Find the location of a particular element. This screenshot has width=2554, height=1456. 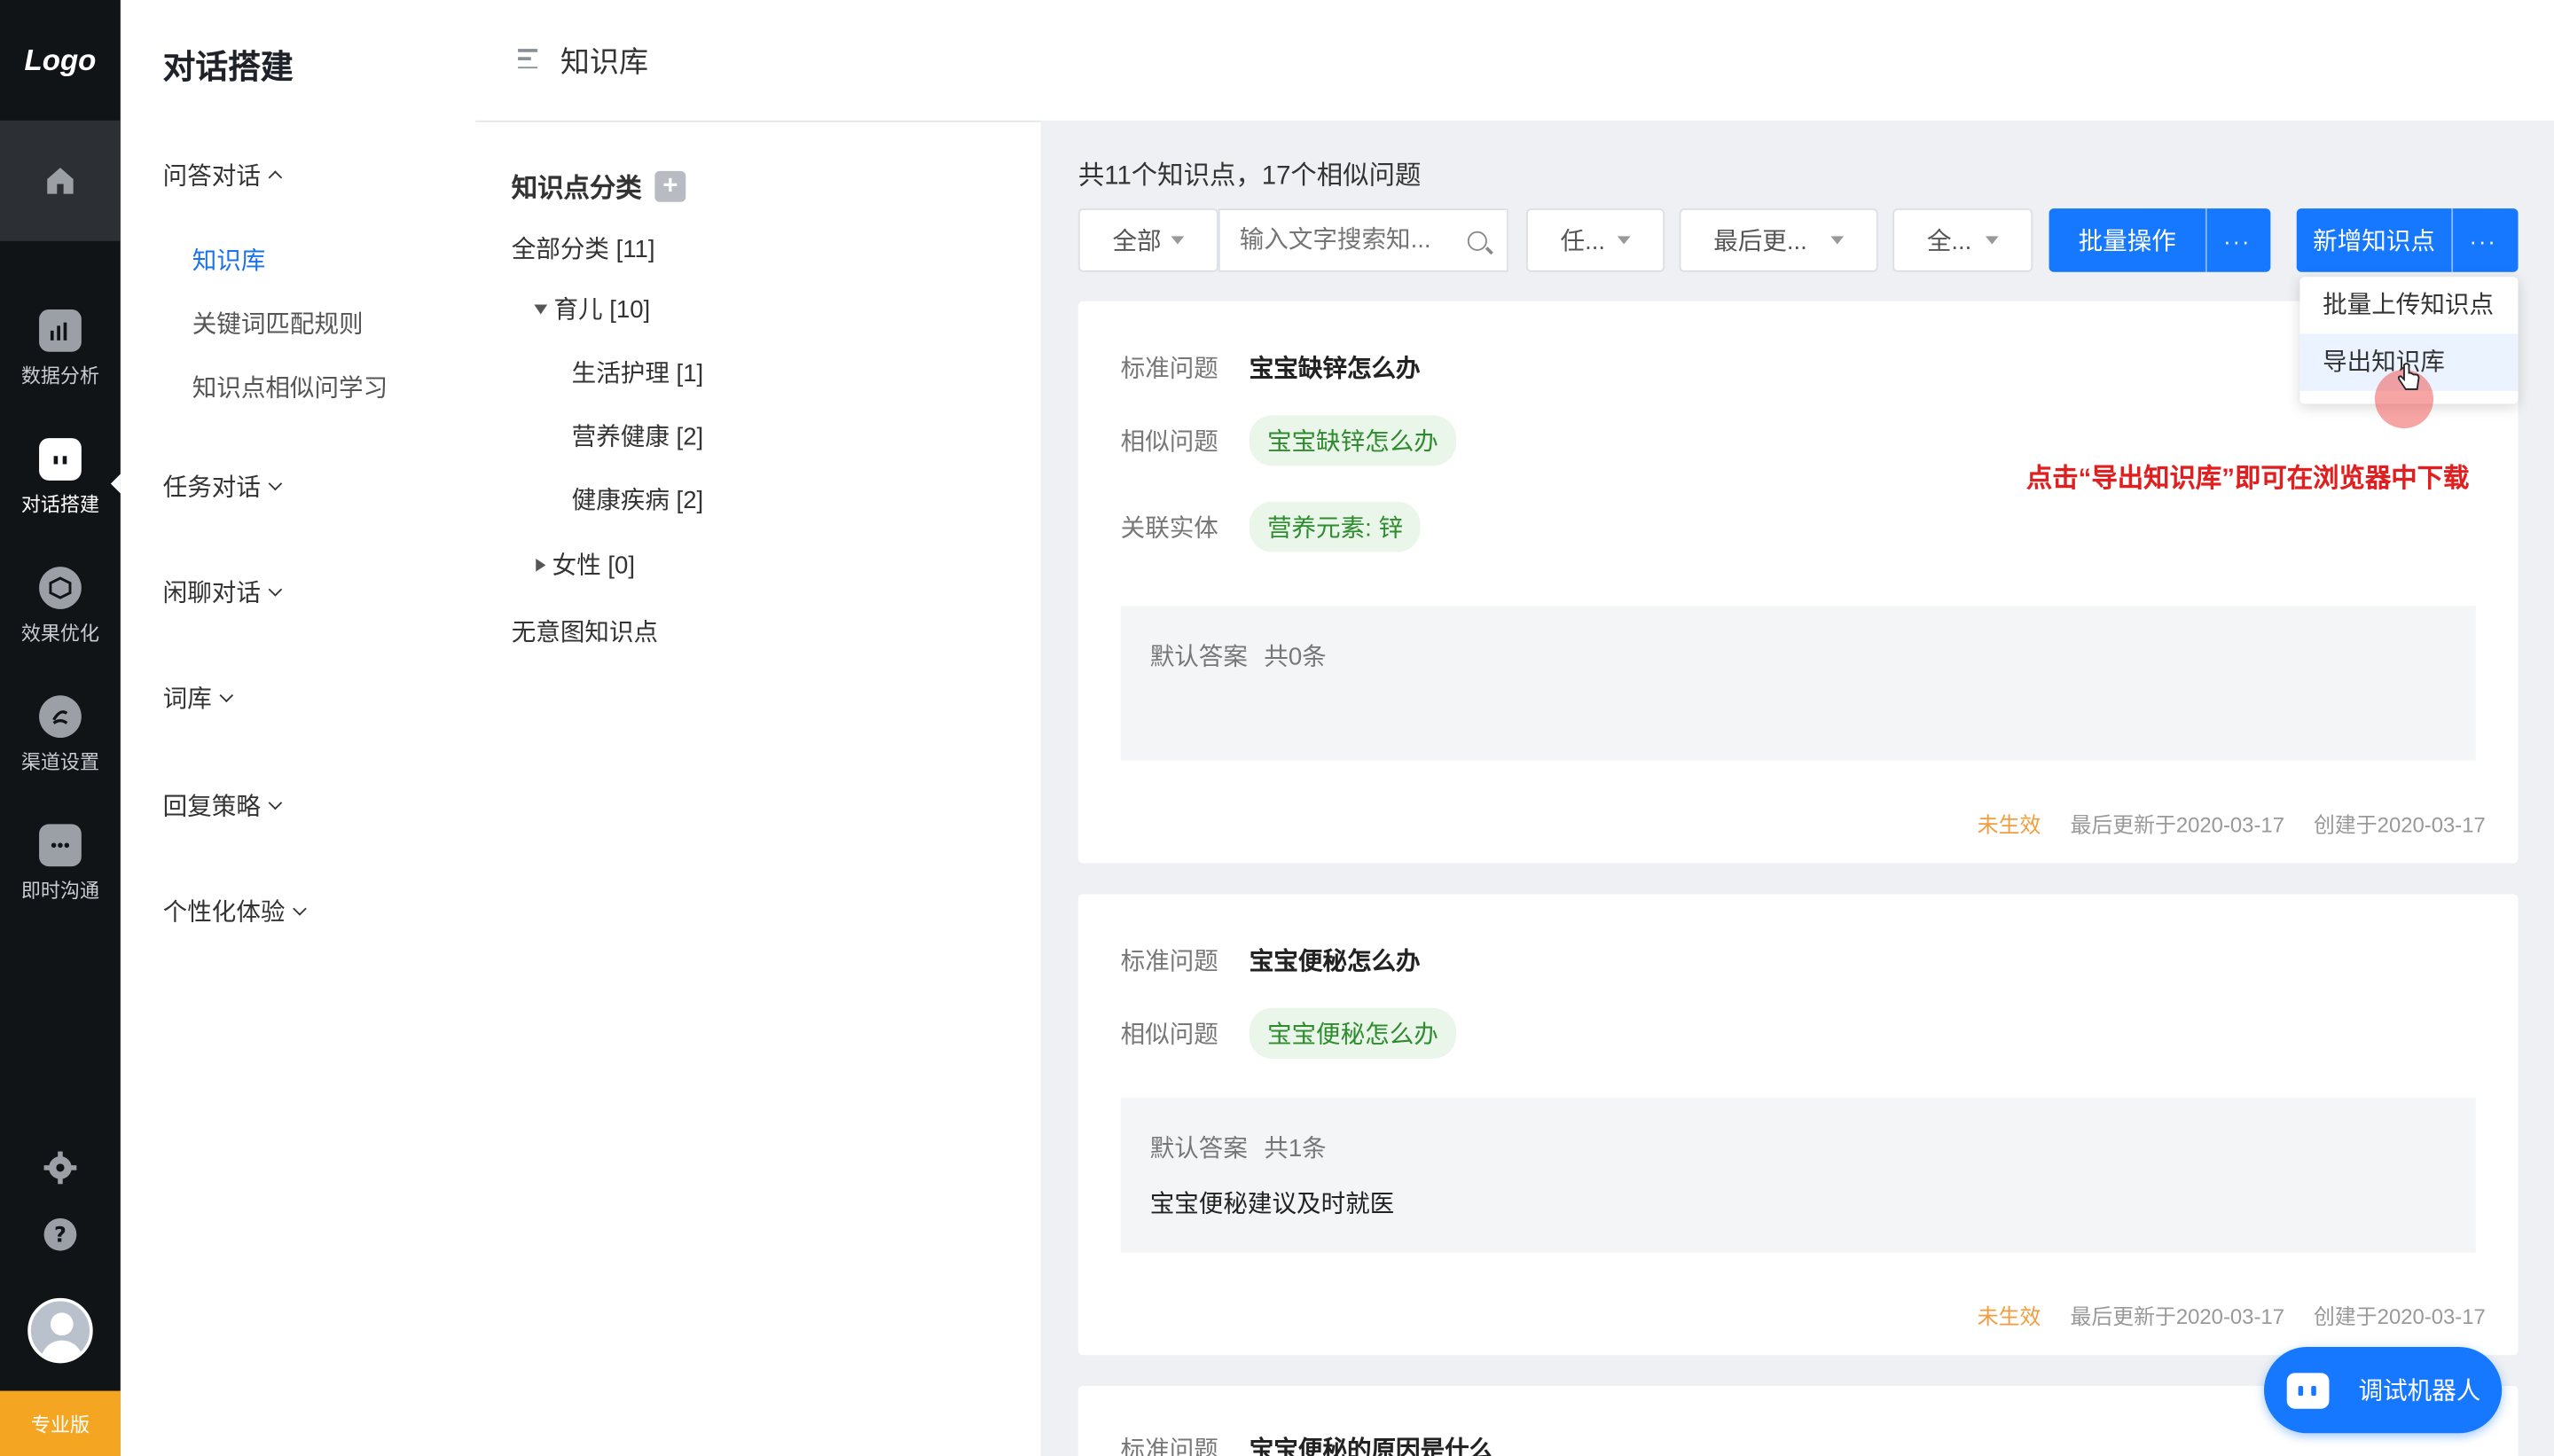

instruction-hint: 点击“导出知识库”即可在浏览器中下载 is located at coordinates (2247, 480).